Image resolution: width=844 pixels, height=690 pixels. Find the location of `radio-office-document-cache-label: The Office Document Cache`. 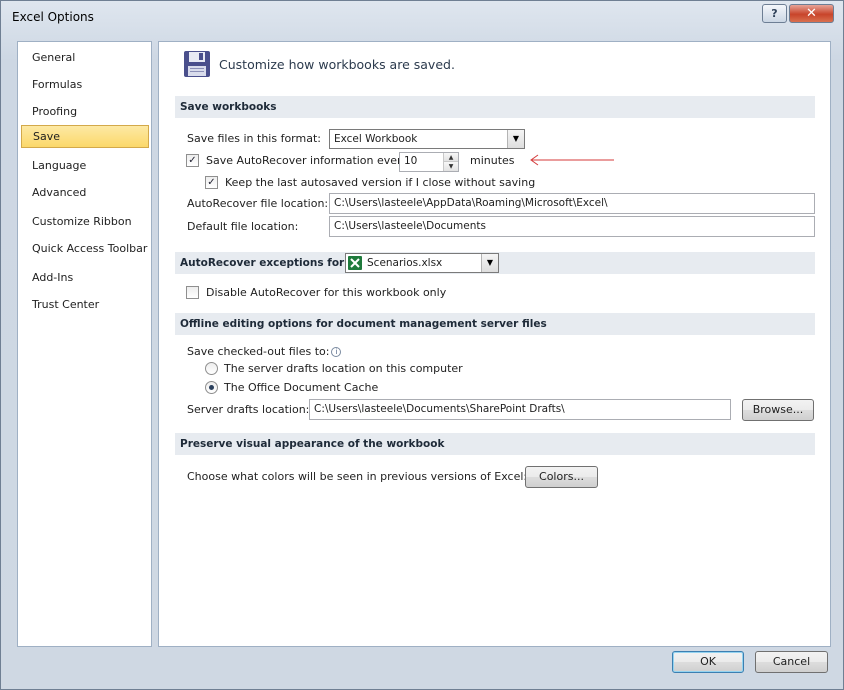

radio-office-document-cache-label: The Office Document Cache is located at coordinates (301, 387).